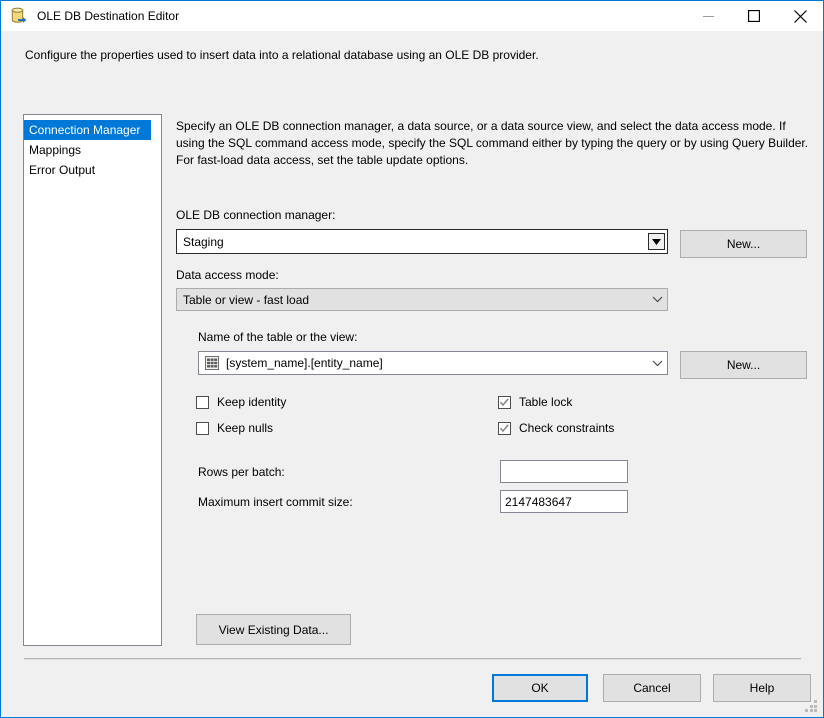 The width and height of the screenshot is (824, 718). I want to click on database-destination-icon, so click(19, 16).